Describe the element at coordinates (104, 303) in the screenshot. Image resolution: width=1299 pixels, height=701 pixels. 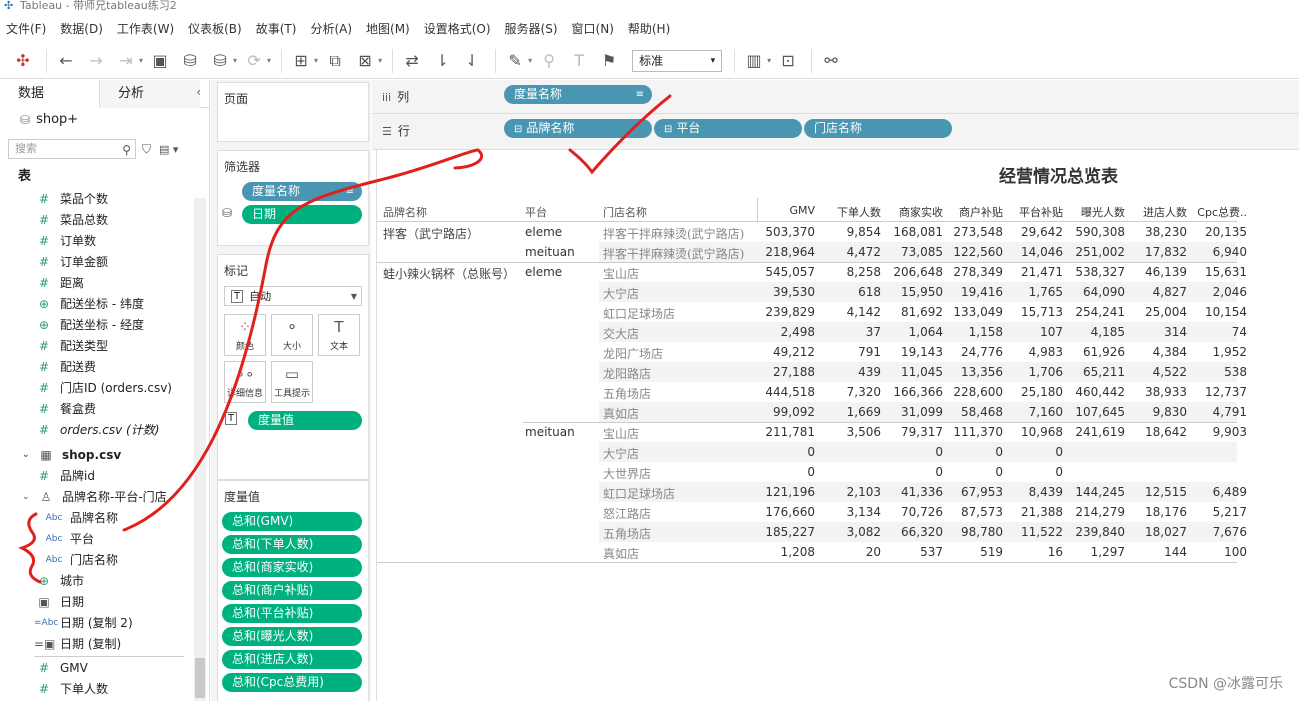
I see `field-item: ⊕ 配送坐标 - 纬度` at that location.